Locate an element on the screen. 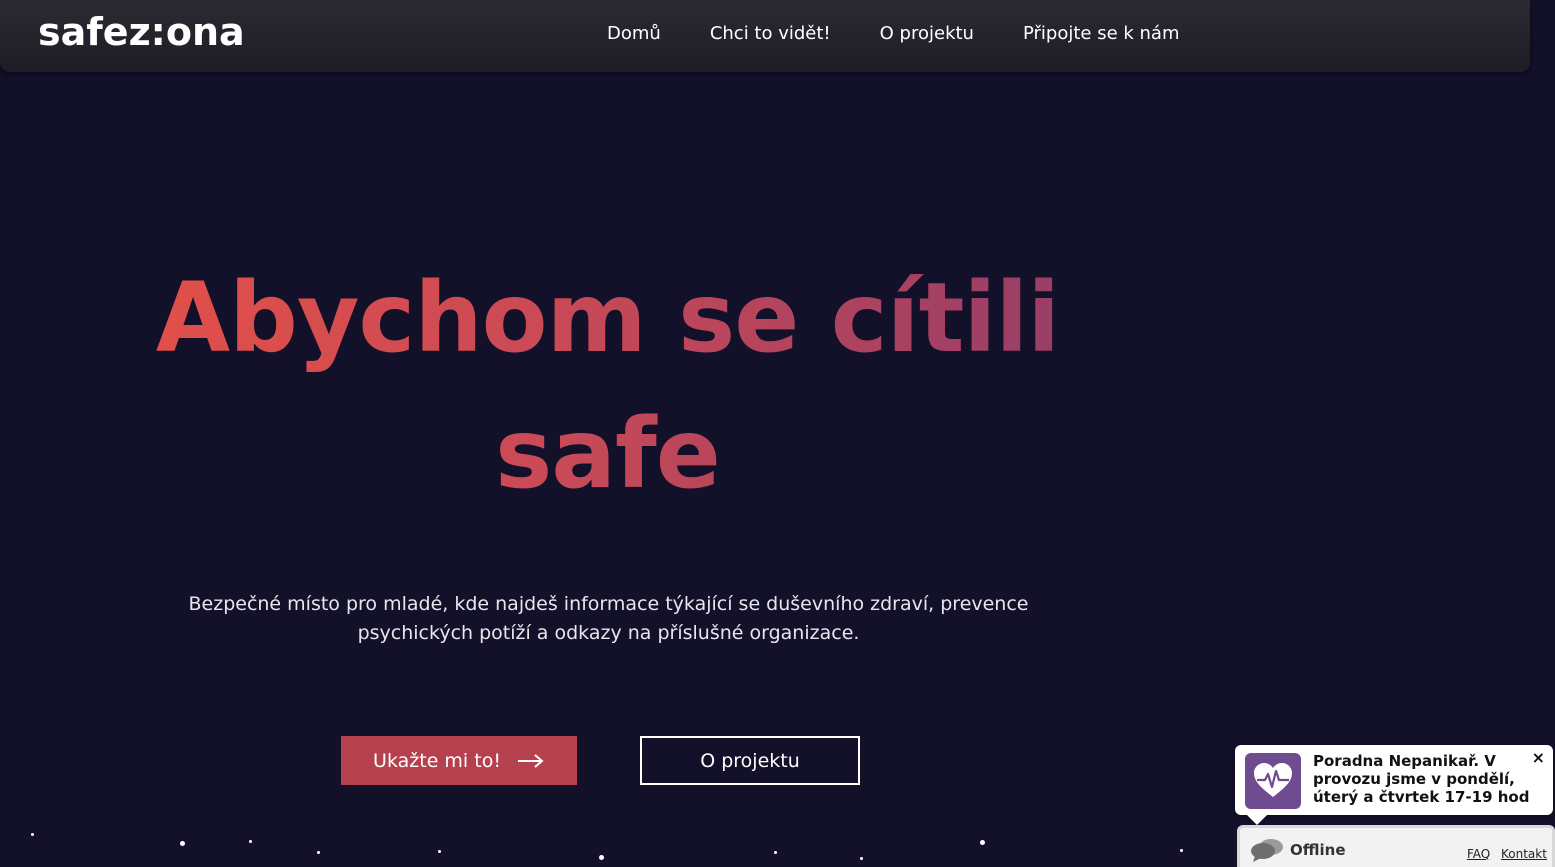 The width and height of the screenshot is (1555, 867). nav-item-about-project: O projektu is located at coordinates (927, 33).